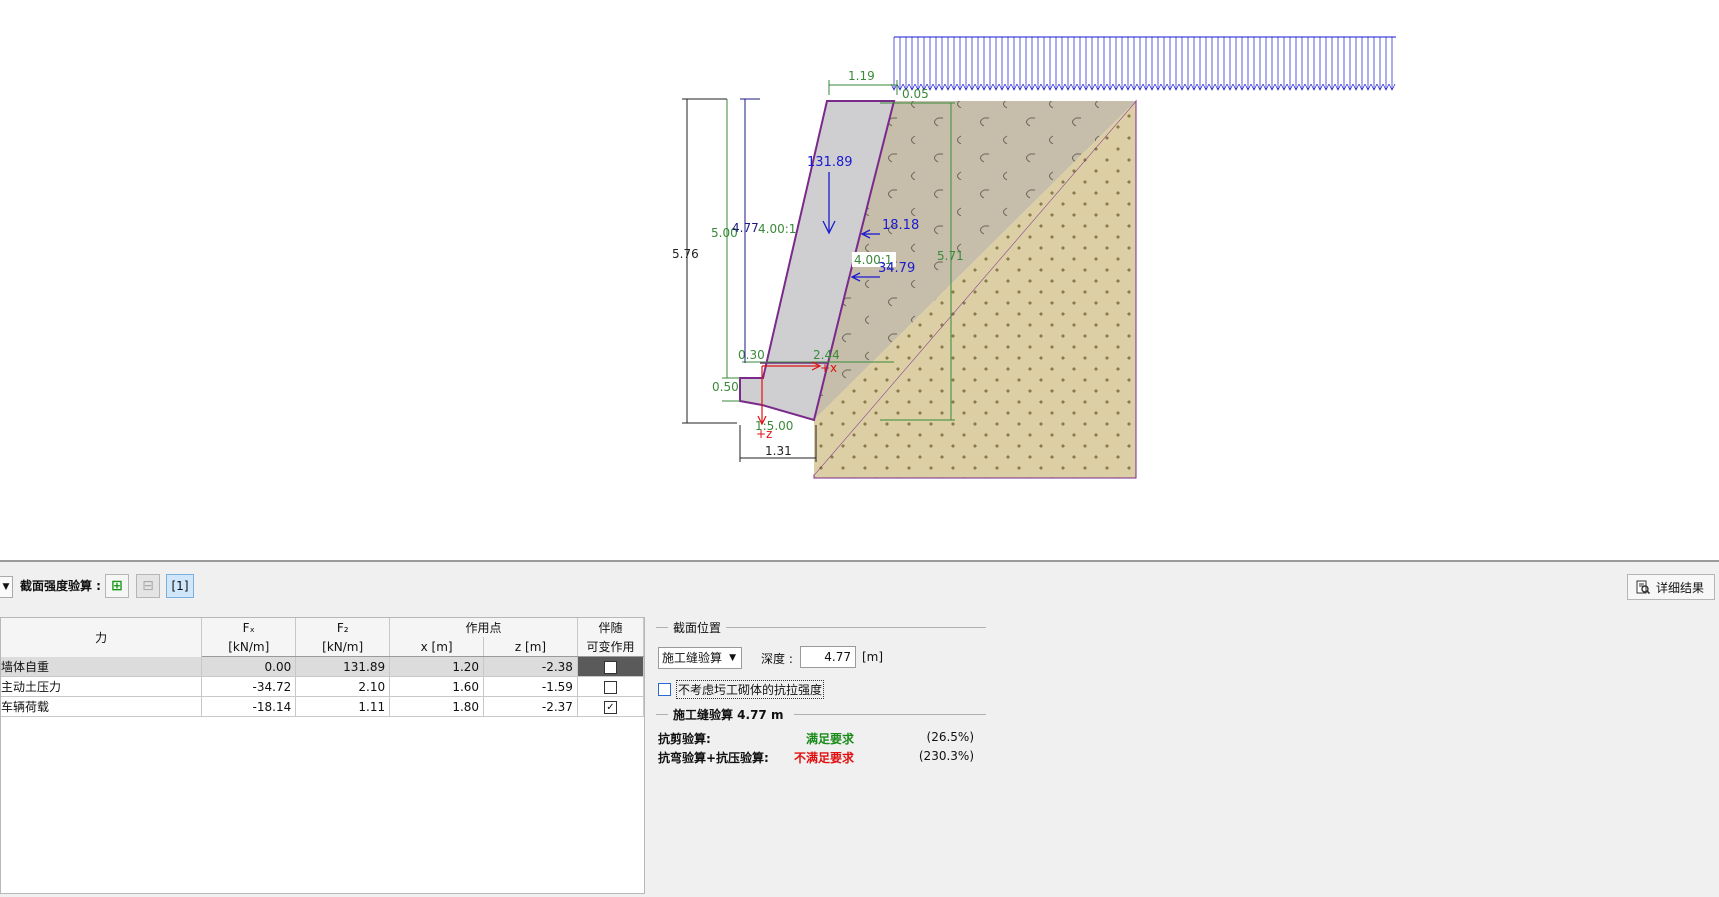 Image resolution: width=1719 pixels, height=897 pixels. Describe the element at coordinates (180, 586) in the screenshot. I see `analysis-tab-1: [1]` at that location.